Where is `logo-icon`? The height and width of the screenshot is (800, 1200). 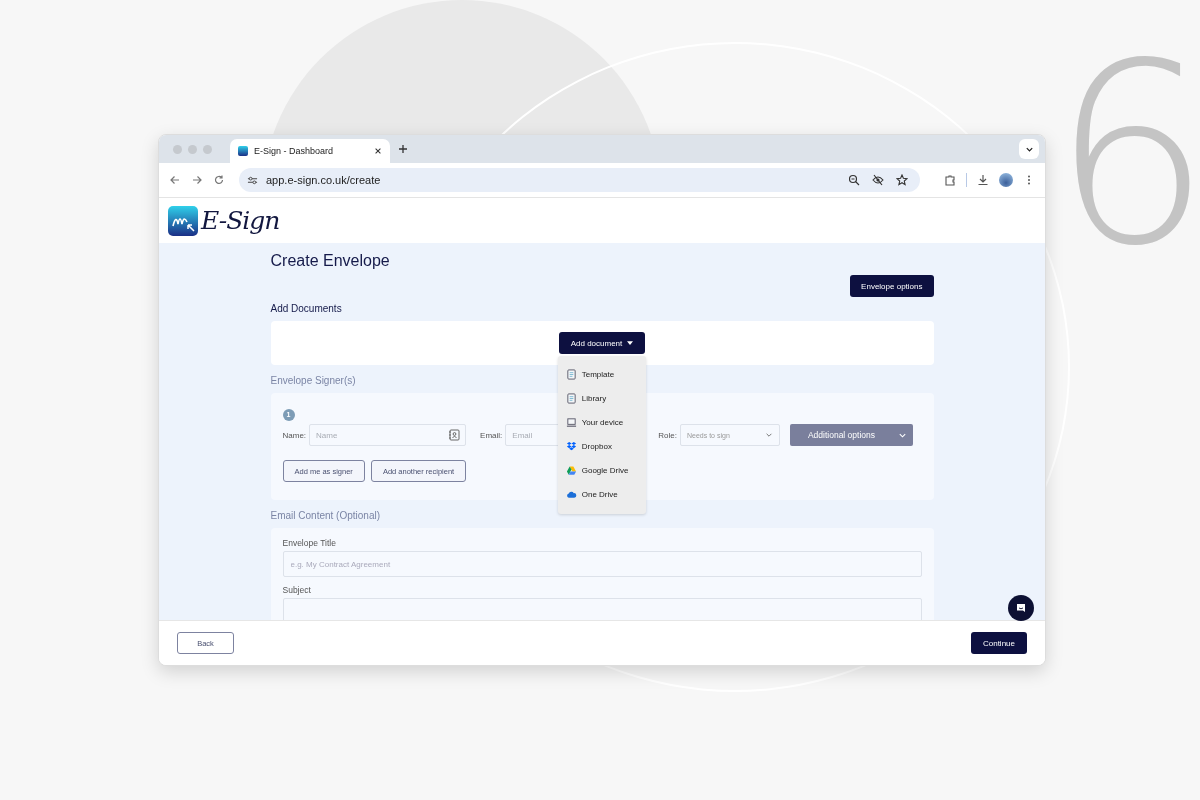 logo-icon is located at coordinates (183, 220).